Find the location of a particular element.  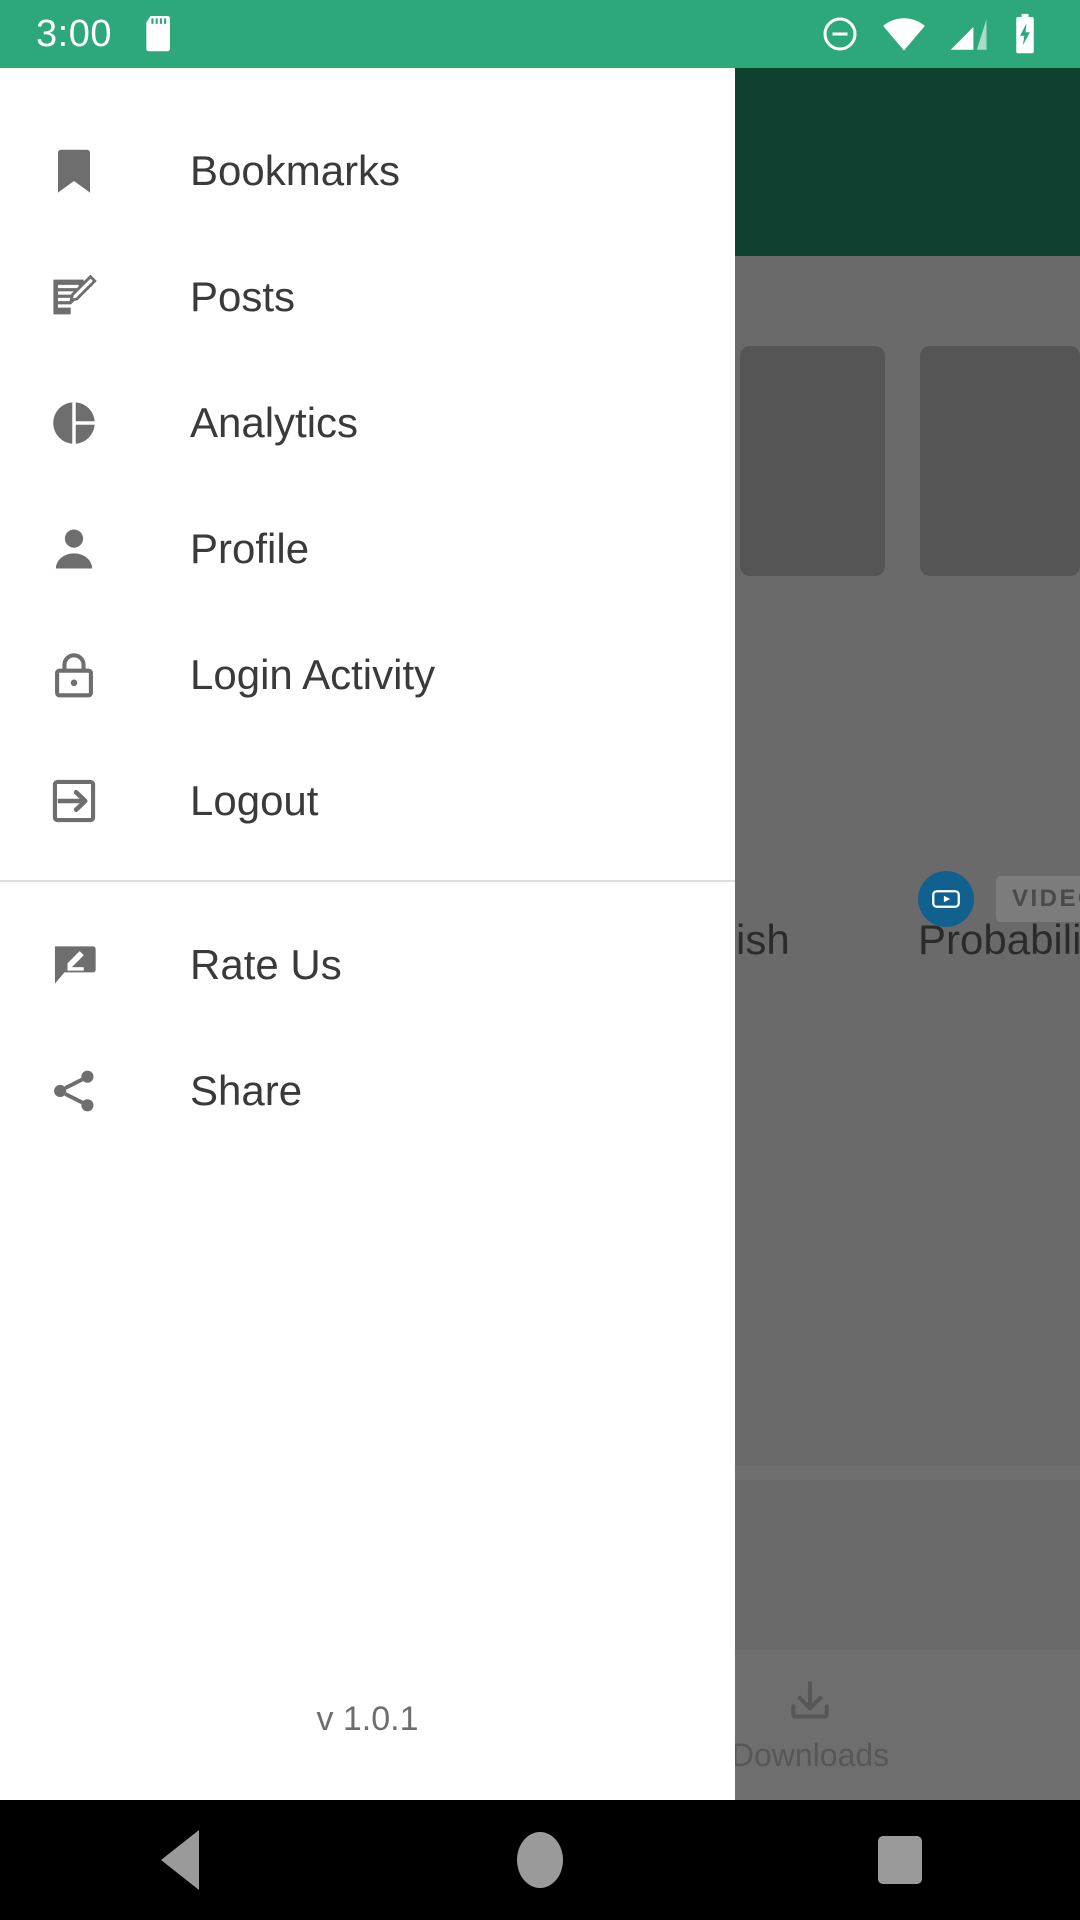

share-icon is located at coordinates (86, 1091).